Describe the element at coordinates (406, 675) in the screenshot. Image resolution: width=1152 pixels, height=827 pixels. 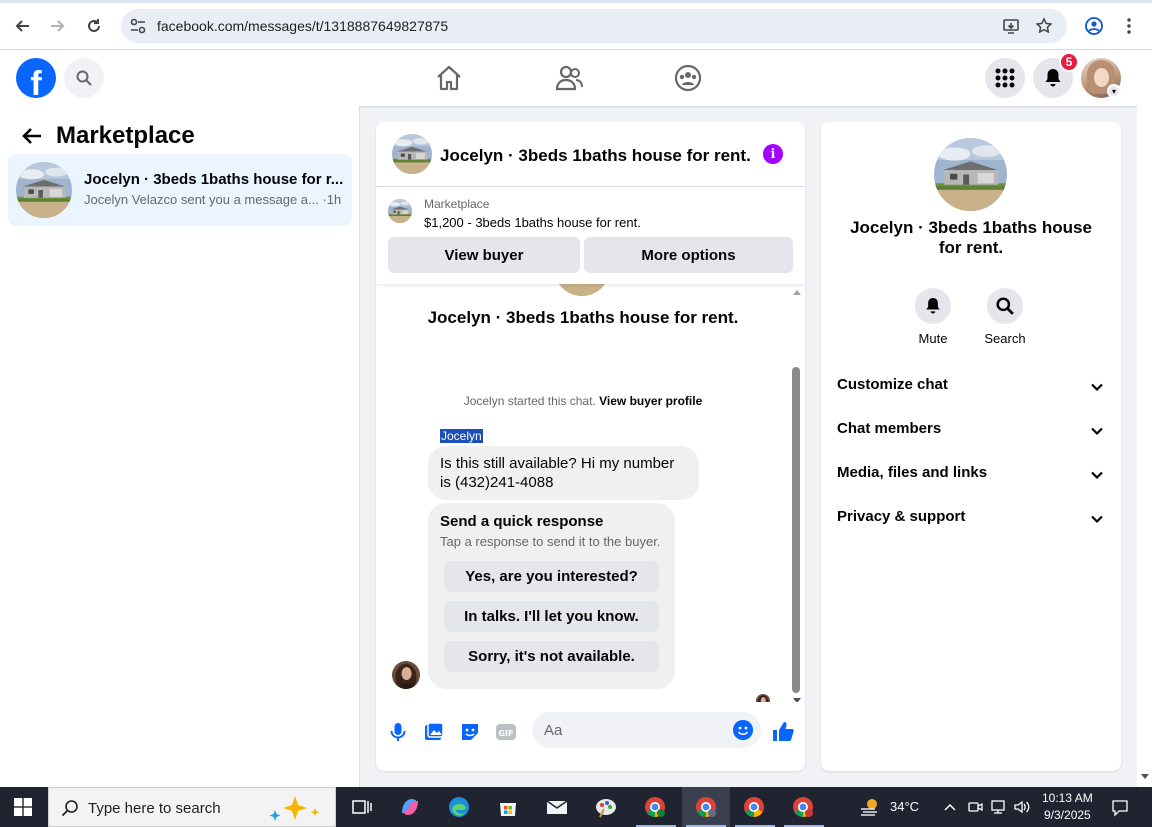
I see `sender-avatar` at that location.